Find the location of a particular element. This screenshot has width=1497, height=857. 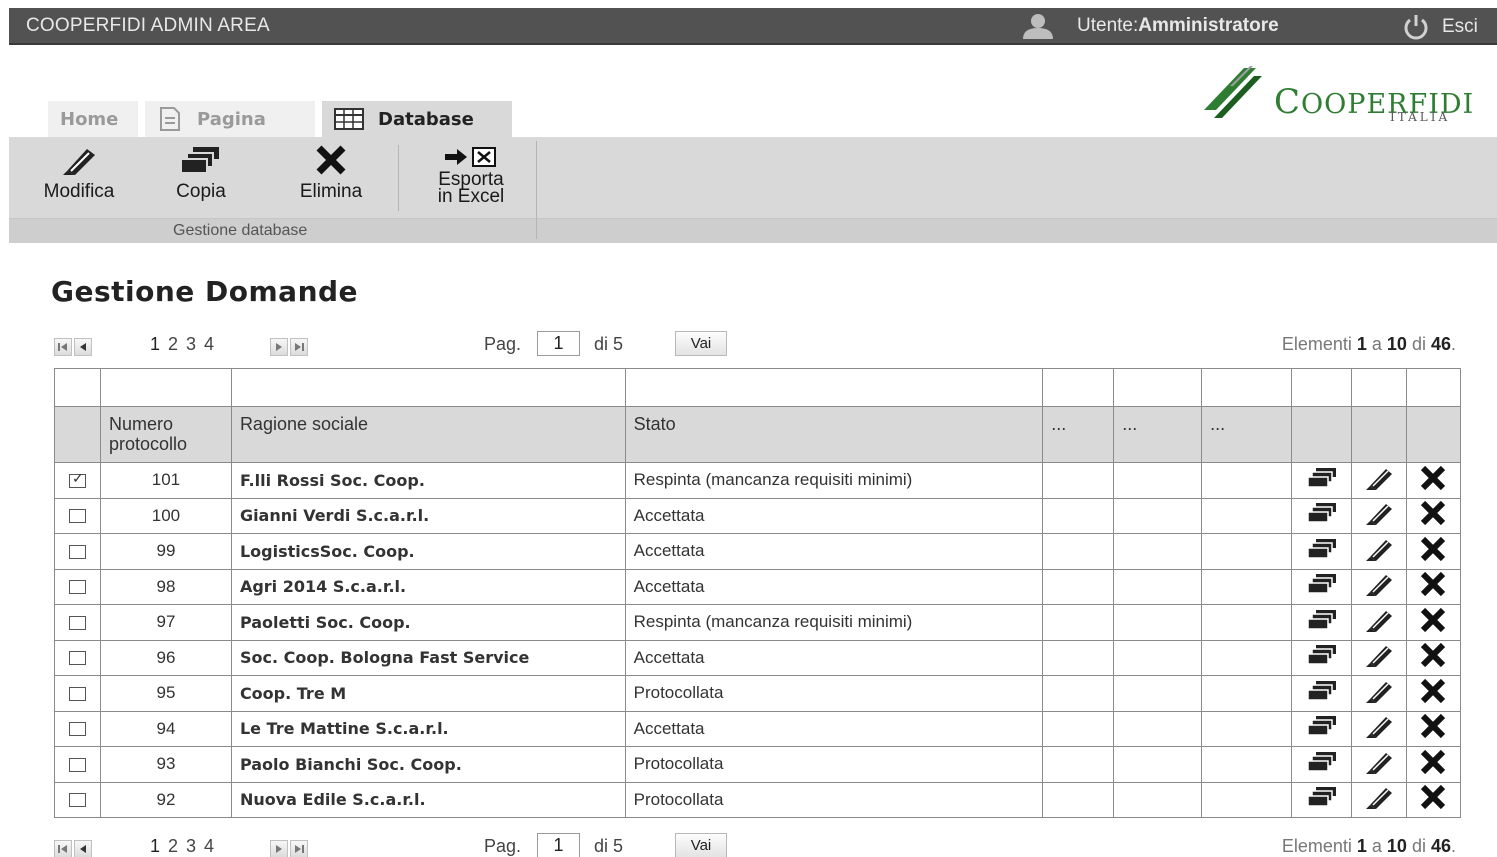

table-row: 93 Paolo Bianchi Soc. Coop. Protocollata is located at coordinates (758, 764).